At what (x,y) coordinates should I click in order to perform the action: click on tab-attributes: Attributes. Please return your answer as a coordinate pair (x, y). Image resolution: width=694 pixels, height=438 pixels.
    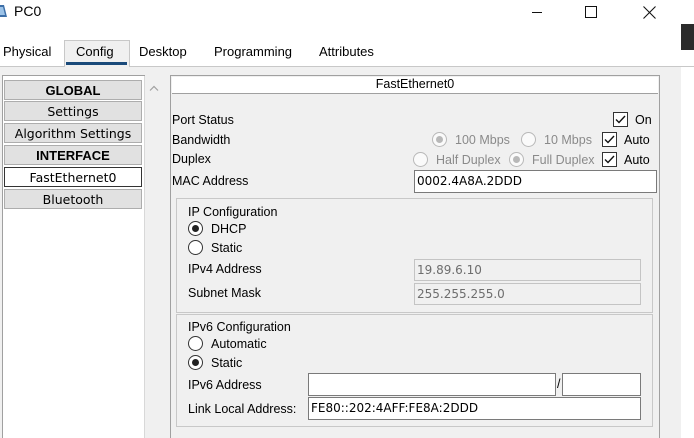
    Looking at the image, I should click on (346, 51).